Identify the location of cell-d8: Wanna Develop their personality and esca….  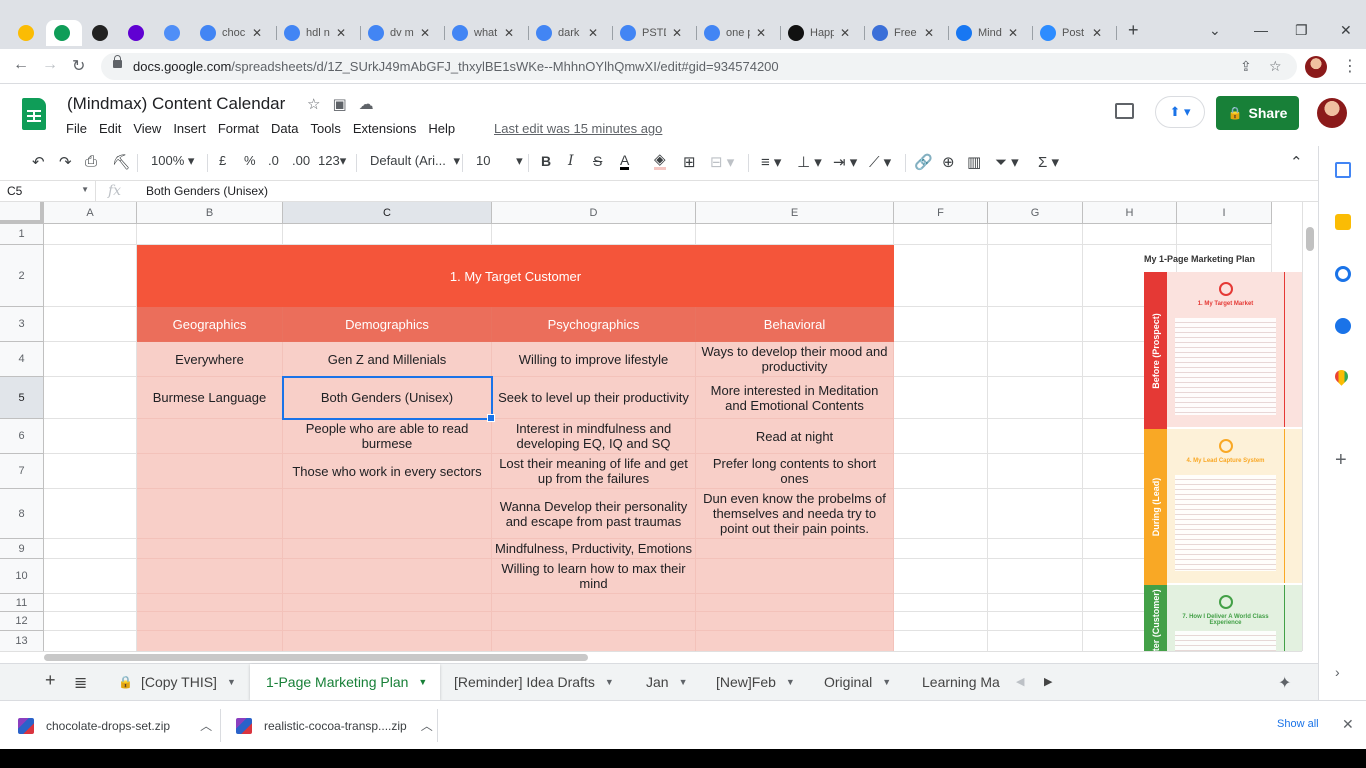
(594, 514).